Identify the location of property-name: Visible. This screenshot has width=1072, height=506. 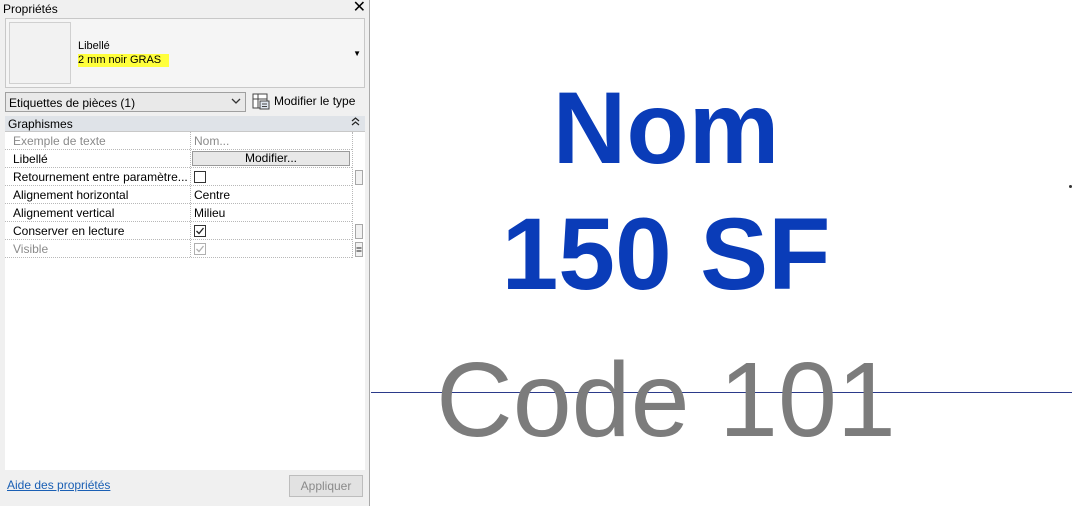
(31, 249).